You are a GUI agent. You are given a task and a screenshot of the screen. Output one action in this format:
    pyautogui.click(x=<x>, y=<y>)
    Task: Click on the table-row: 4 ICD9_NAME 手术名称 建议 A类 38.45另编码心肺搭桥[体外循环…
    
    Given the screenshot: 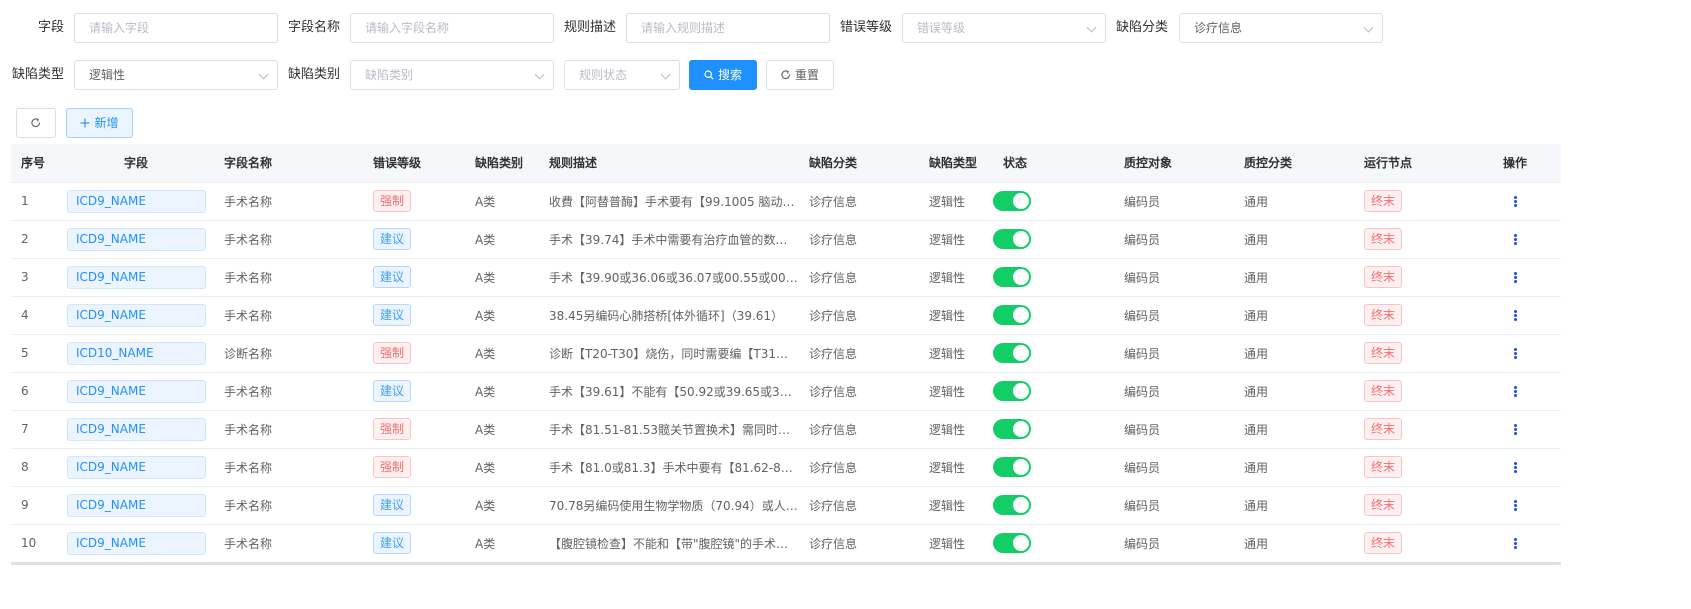 What is the action you would take?
    pyautogui.click(x=786, y=315)
    